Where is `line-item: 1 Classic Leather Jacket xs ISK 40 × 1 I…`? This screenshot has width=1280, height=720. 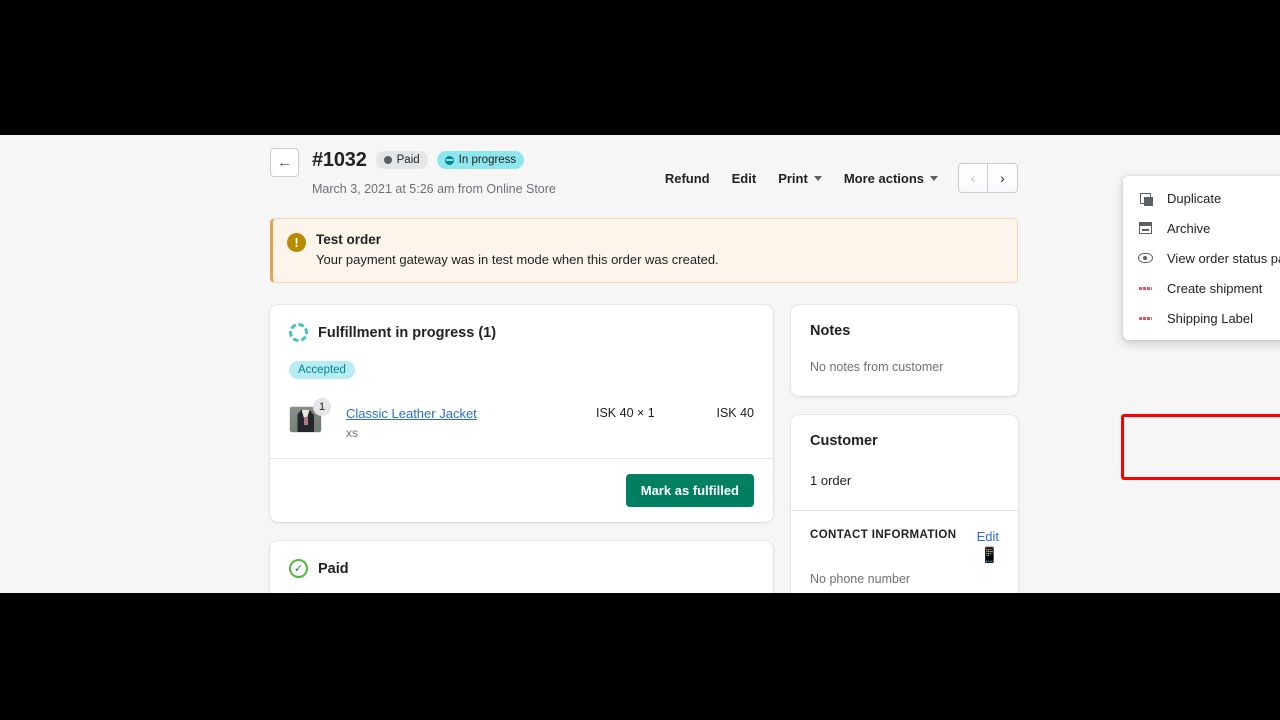 line-item: 1 Classic Leather Jacket xs ISK 40 × 1 I… is located at coordinates (521, 419).